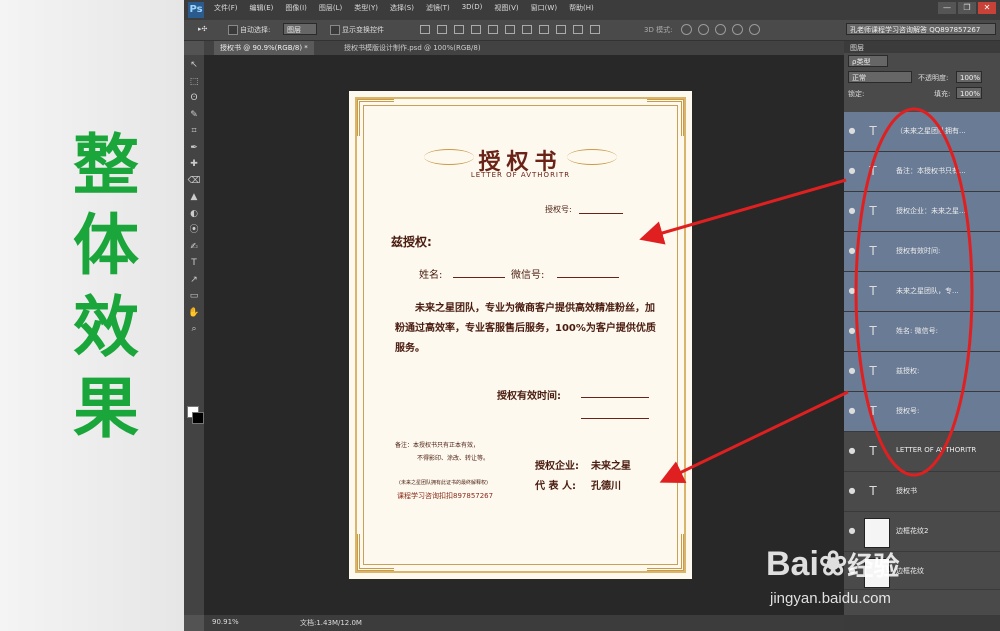 The image size is (1000, 631). Describe the element at coordinates (914, 292) in the screenshot. I see `annotation-ellipse` at that location.